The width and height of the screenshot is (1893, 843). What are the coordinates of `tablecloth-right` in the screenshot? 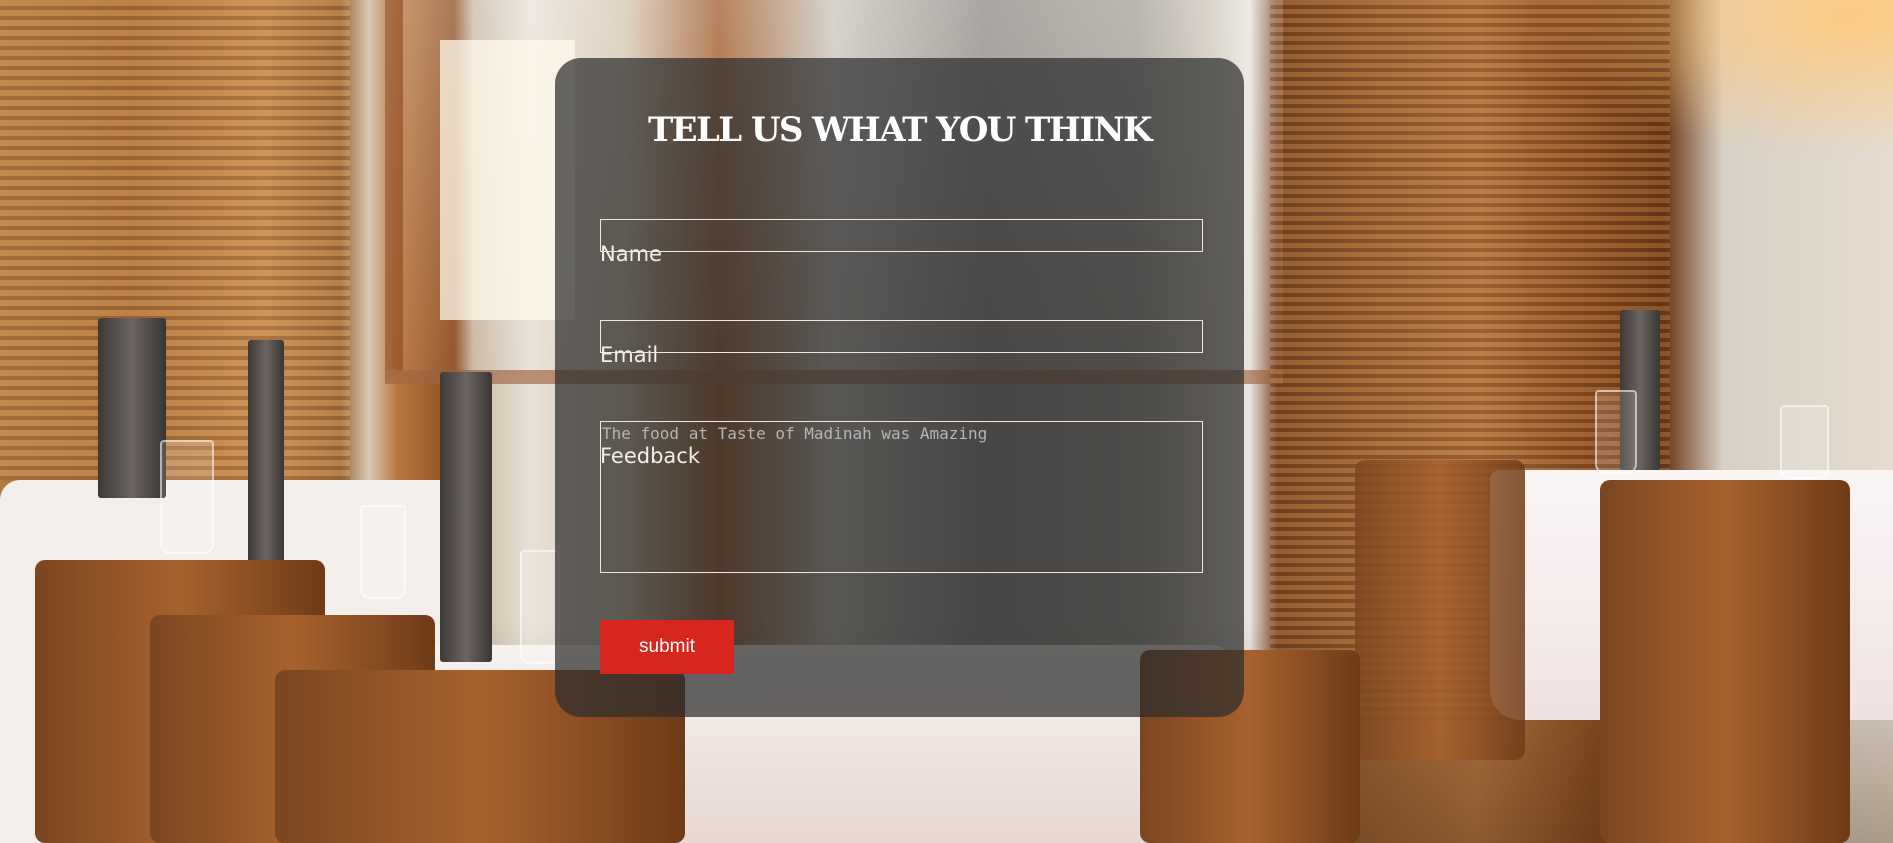 It's located at (1691, 595).